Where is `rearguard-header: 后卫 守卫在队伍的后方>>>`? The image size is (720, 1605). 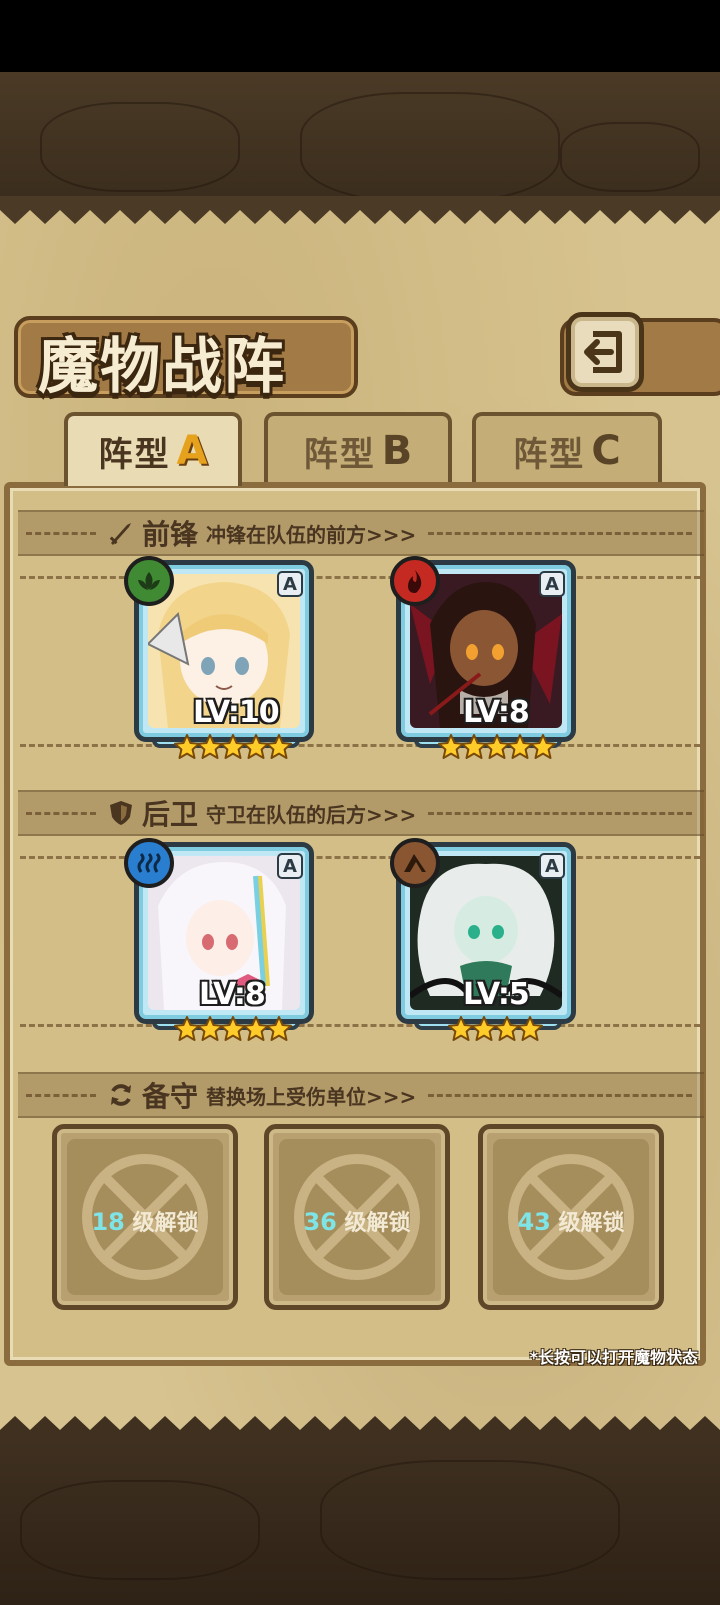
rearguard-header: 后卫 守卫在队伍的后方>>> is located at coordinates (361, 813).